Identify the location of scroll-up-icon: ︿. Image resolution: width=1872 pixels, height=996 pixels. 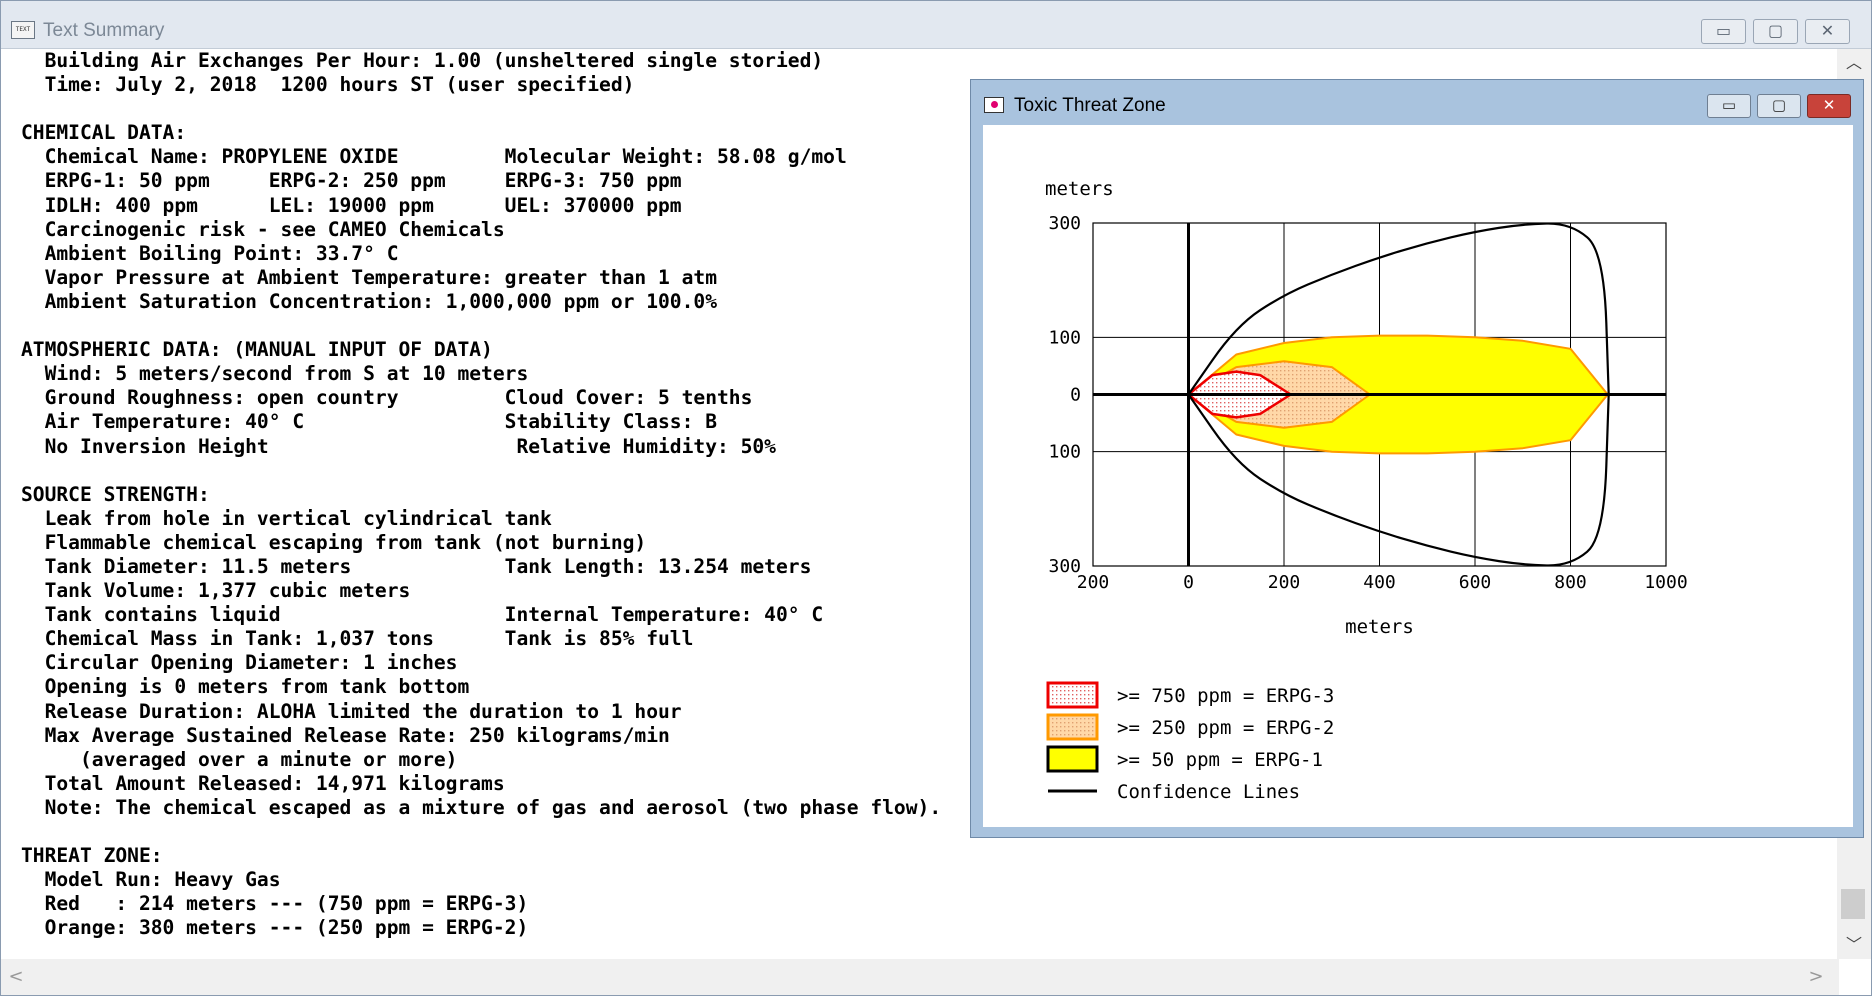
(1854, 63).